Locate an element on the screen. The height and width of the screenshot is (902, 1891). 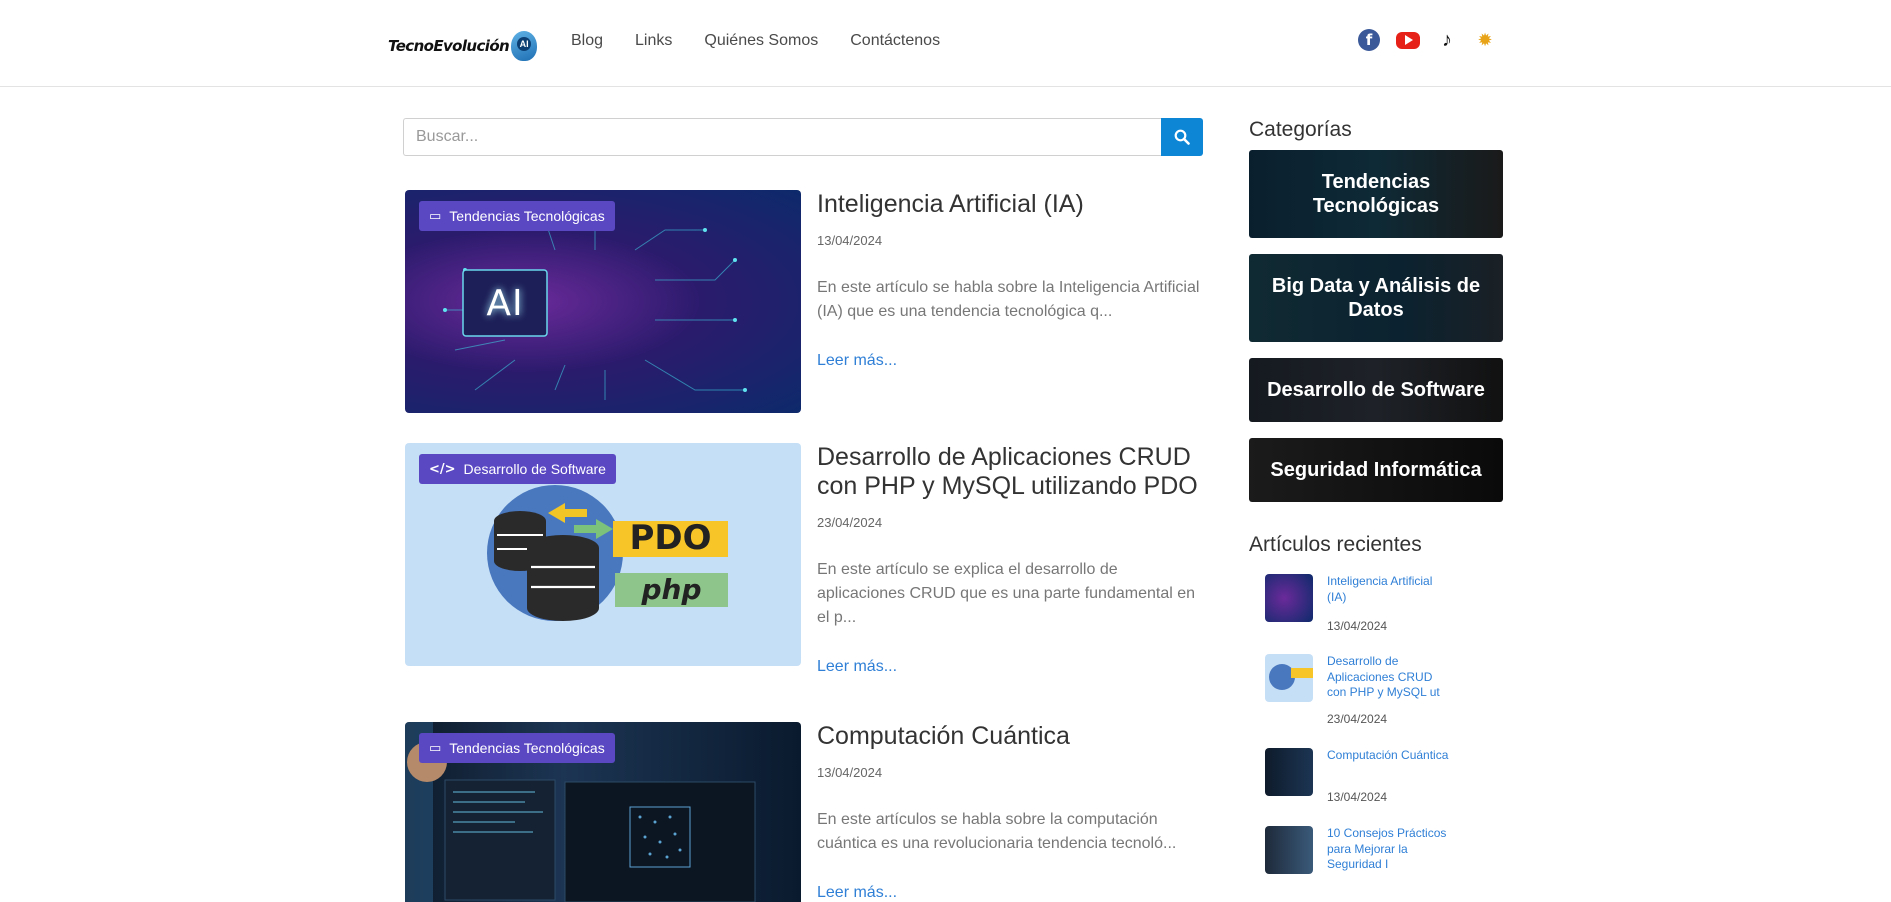
search-button is located at coordinates (1182, 137).